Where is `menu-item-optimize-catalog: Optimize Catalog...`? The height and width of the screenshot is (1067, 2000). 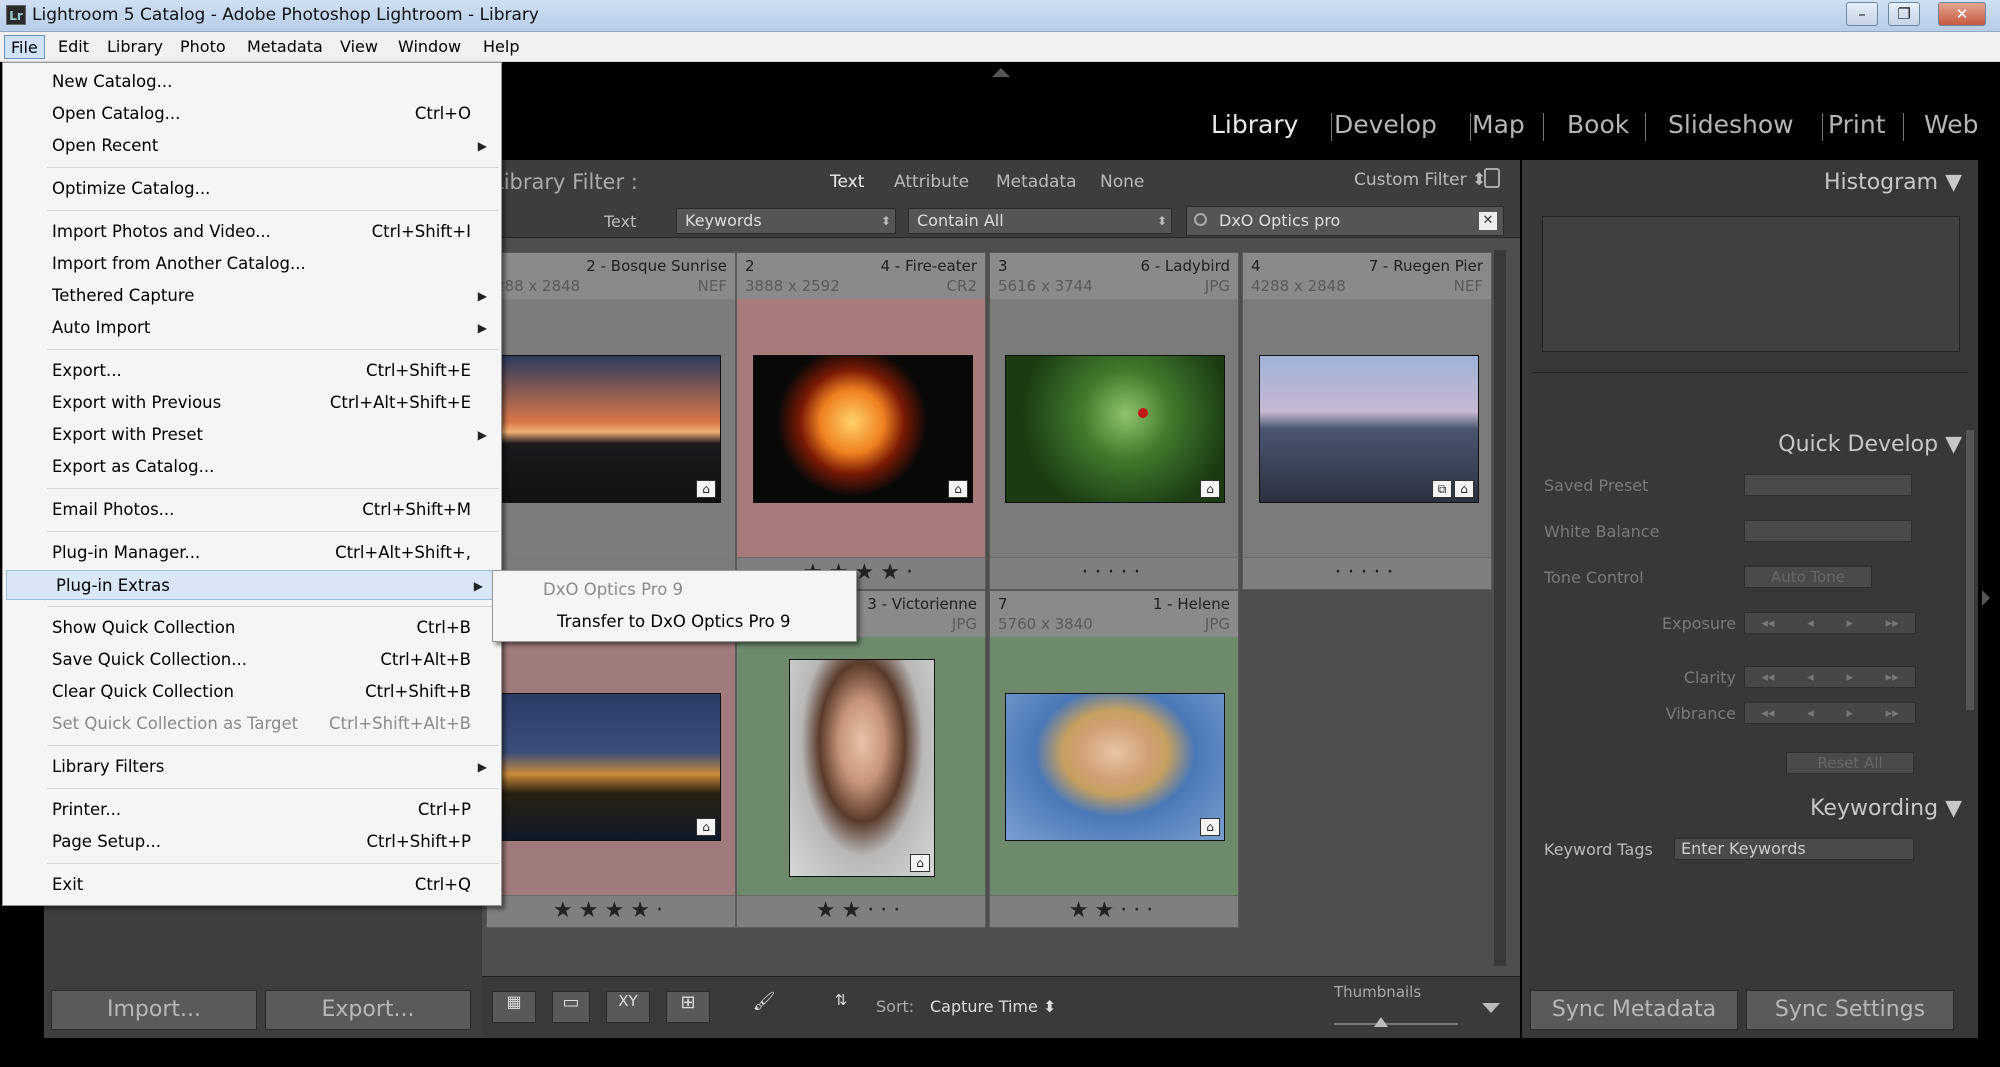 menu-item-optimize-catalog: Optimize Catalog... is located at coordinates (252, 189).